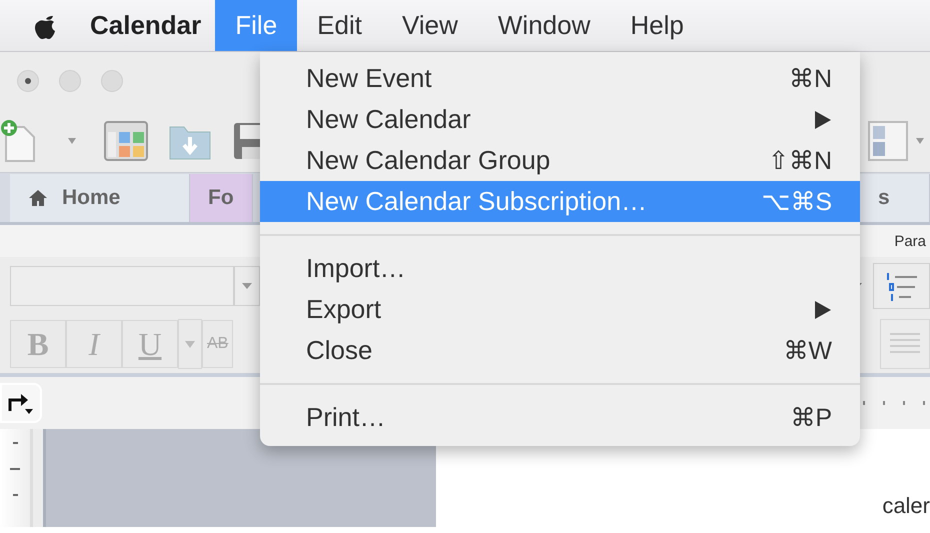 The width and height of the screenshot is (930, 533). Describe the element at coordinates (810, 79) in the screenshot. I see `shortcut-label: ⌘N` at that location.